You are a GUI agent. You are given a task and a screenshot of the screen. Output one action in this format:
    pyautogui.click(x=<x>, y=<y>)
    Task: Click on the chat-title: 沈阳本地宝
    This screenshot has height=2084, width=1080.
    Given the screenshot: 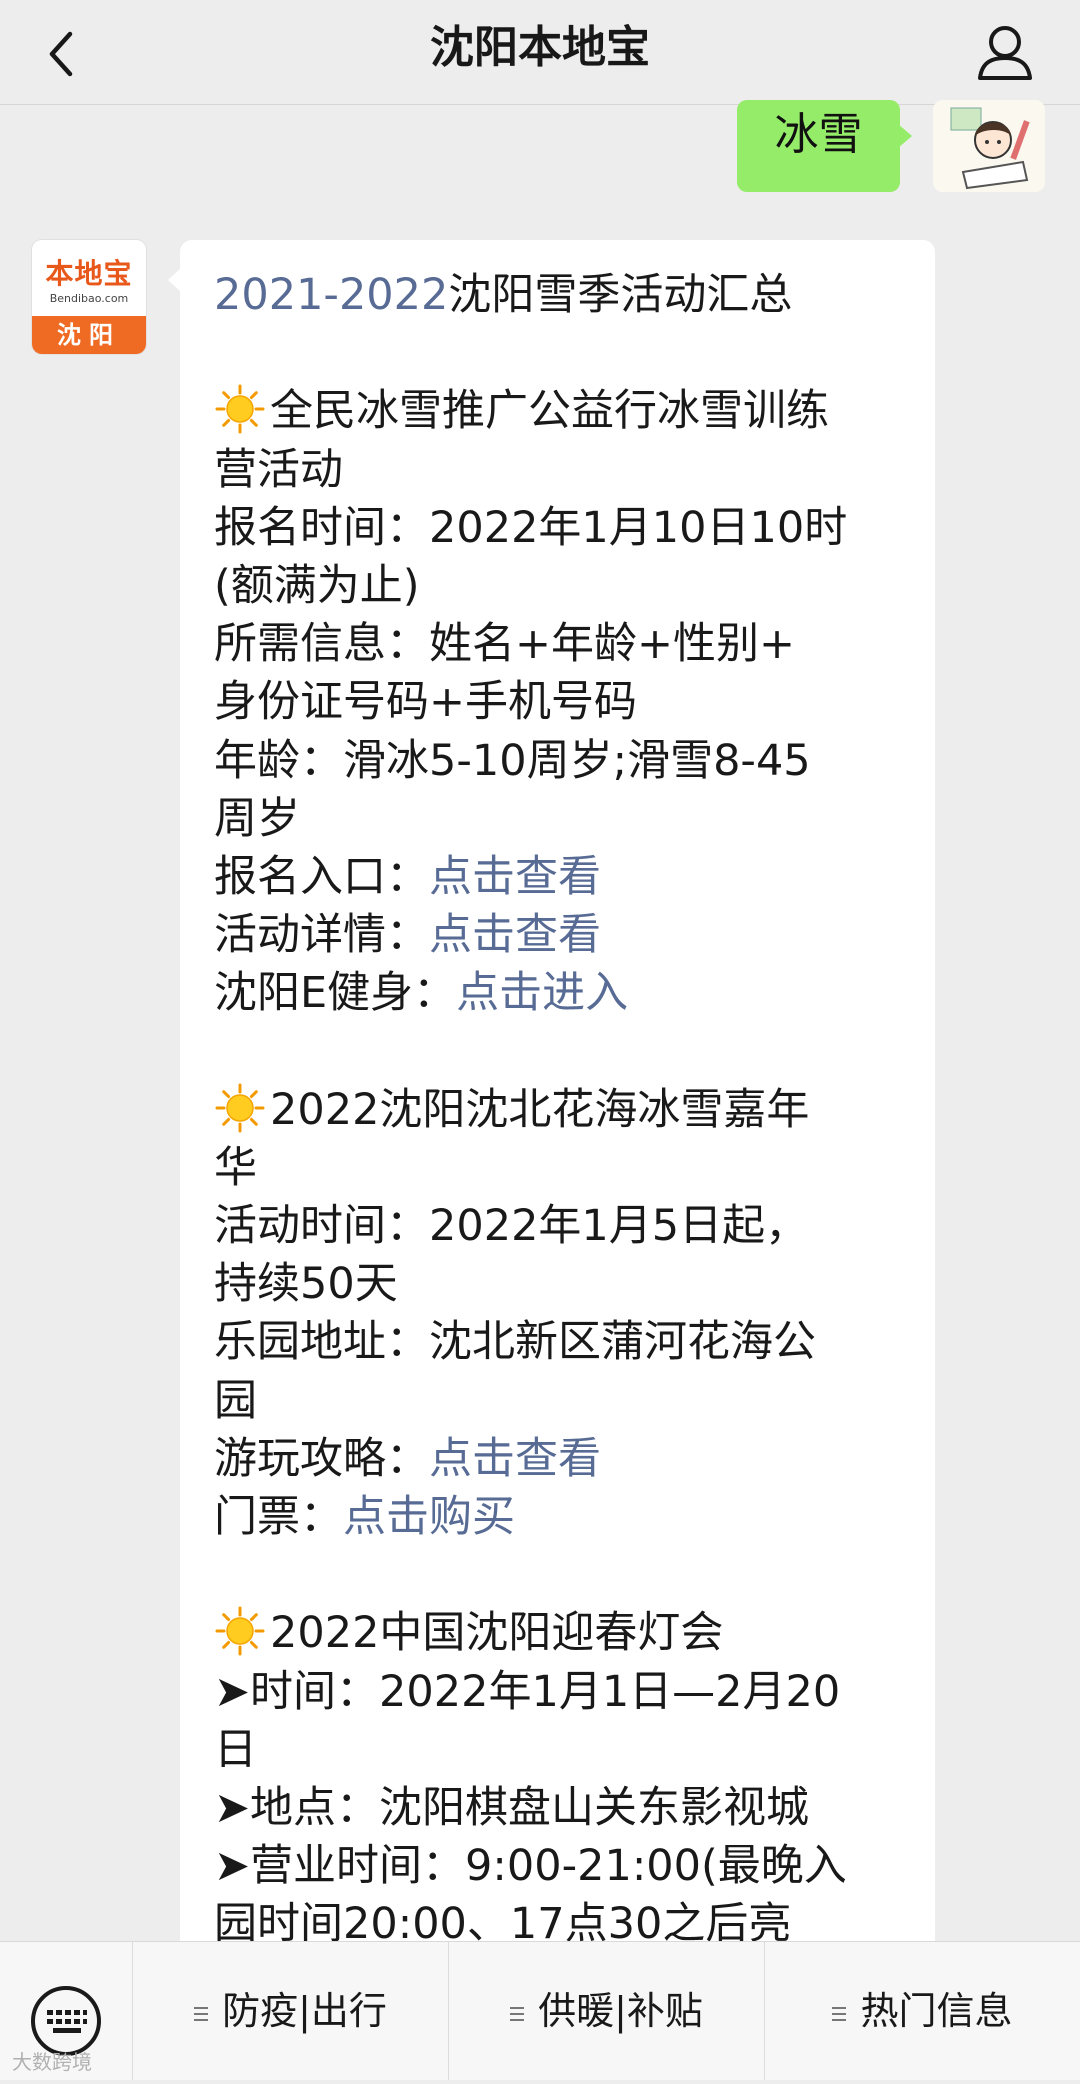 What is the action you would take?
    pyautogui.click(x=540, y=47)
    